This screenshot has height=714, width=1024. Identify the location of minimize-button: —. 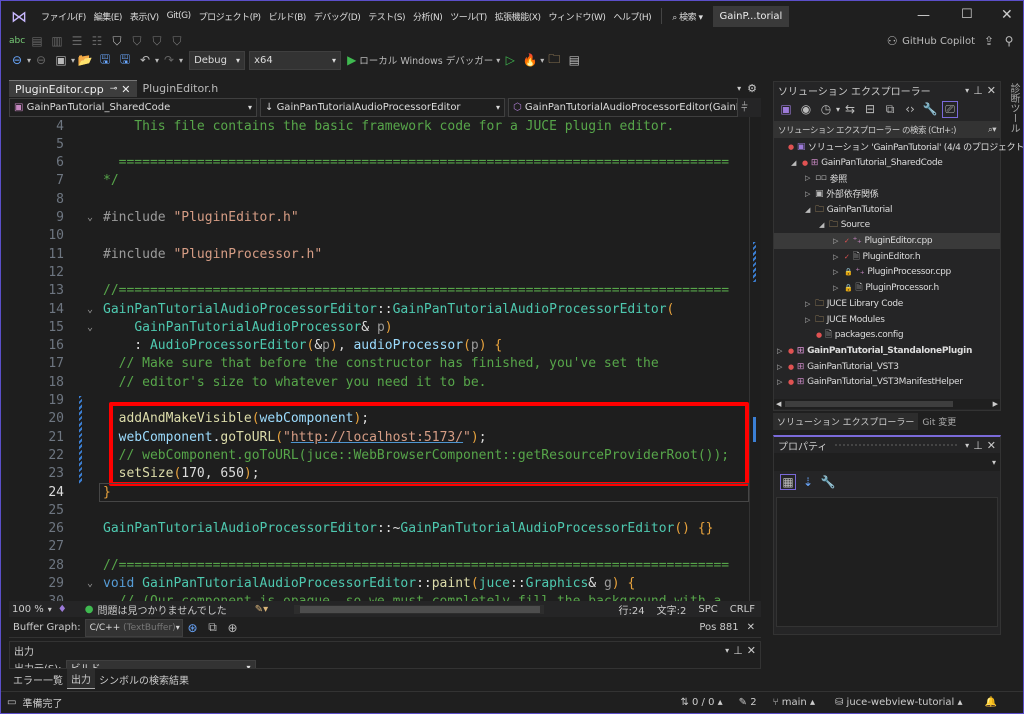
(923, 15).